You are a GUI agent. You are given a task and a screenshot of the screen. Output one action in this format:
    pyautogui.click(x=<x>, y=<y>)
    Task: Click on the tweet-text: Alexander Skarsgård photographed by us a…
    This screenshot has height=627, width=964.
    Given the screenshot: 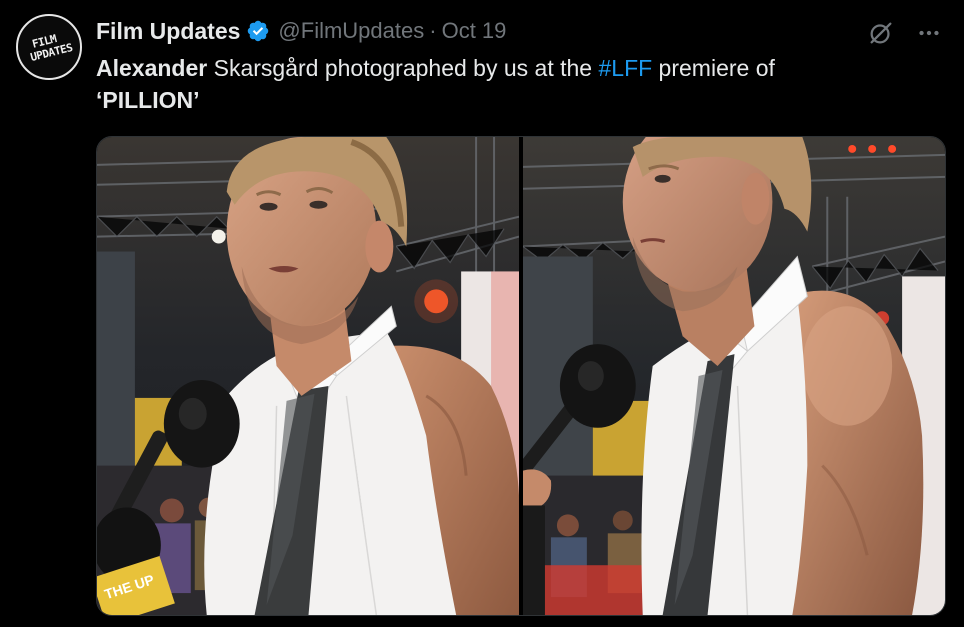 What is the action you would take?
    pyautogui.click(x=506, y=84)
    